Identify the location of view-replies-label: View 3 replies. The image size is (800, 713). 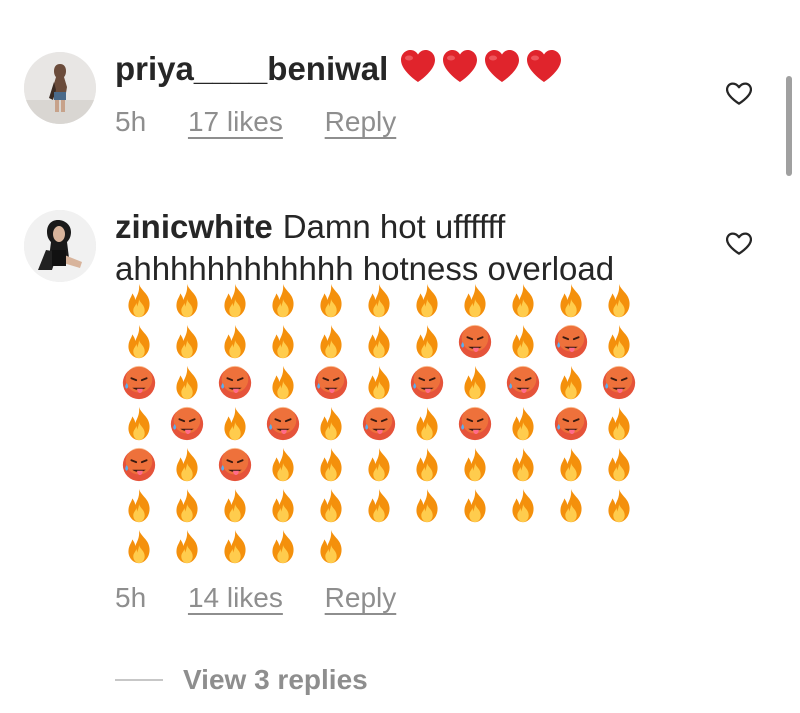
(275, 679).